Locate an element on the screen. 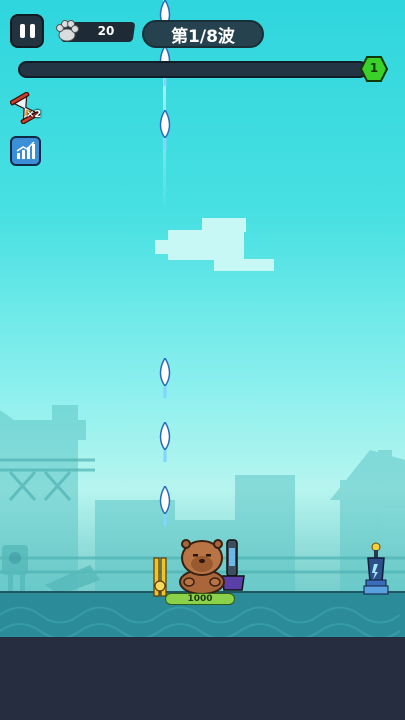 This screenshot has height=720, width=405. speed-multiplier: ×2 is located at coordinates (34, 114).